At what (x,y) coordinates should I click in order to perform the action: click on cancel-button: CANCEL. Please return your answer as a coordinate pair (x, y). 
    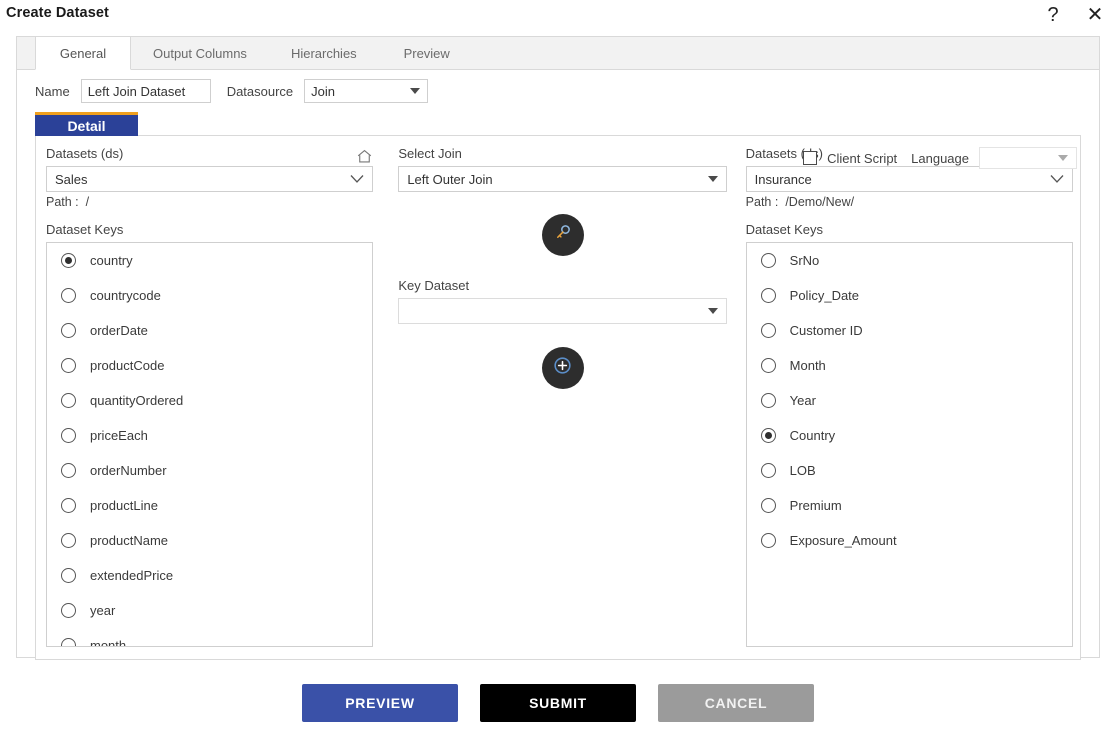
    Looking at the image, I should click on (736, 703).